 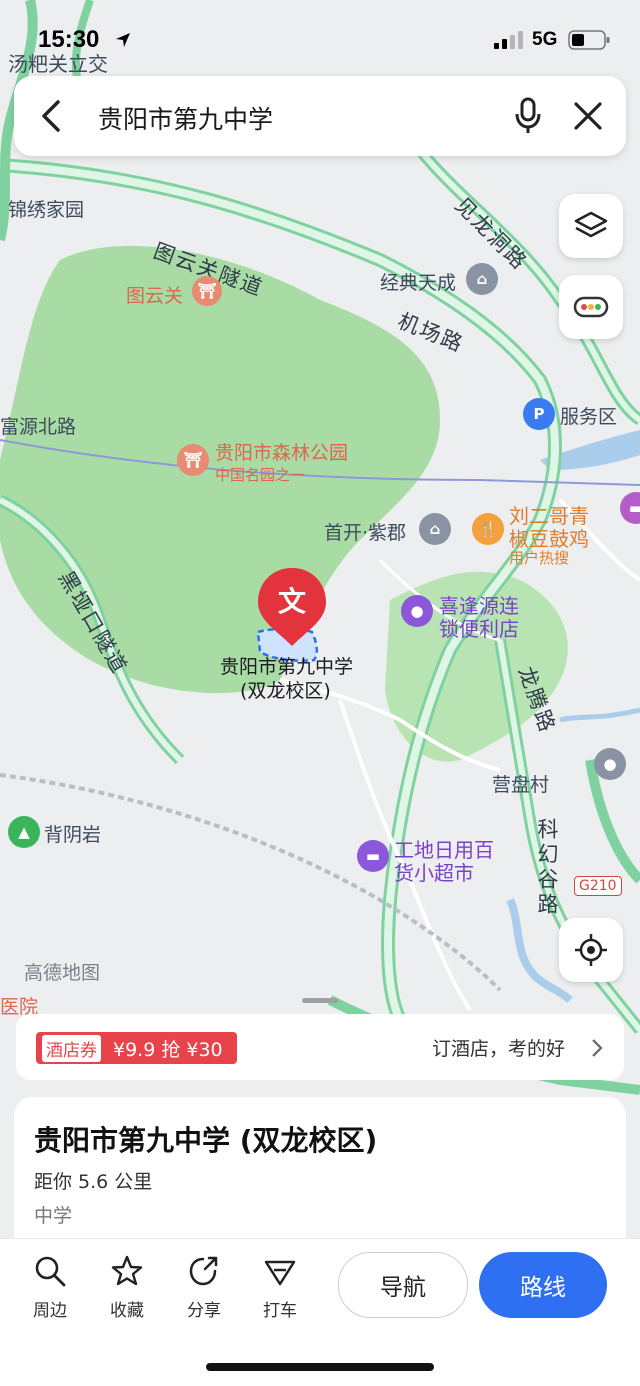 What do you see at coordinates (545, 39) in the screenshot?
I see `network-type: 5G` at bounding box center [545, 39].